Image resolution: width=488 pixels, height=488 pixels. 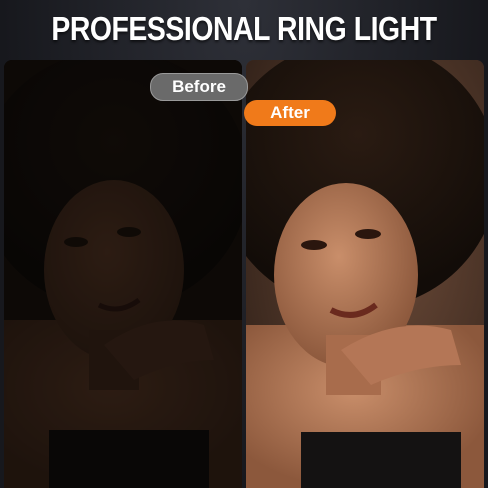 I want to click on before-badge: Before, so click(x=199, y=87).